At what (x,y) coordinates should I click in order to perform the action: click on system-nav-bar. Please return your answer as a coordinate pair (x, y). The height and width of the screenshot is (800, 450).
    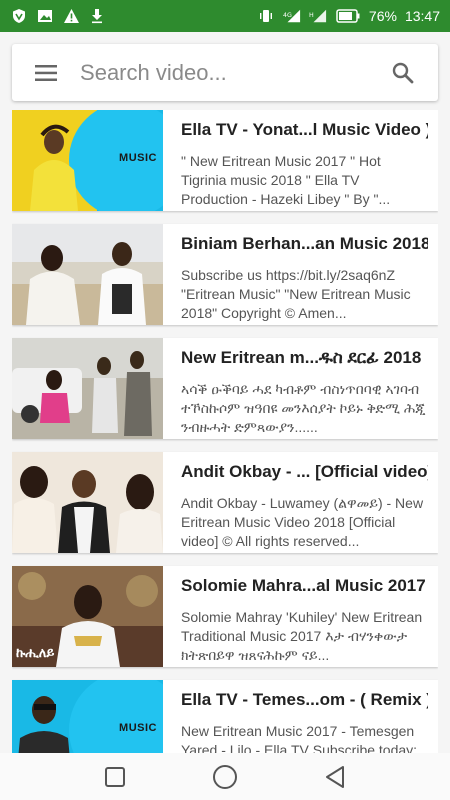
    Looking at the image, I should click on (225, 776).